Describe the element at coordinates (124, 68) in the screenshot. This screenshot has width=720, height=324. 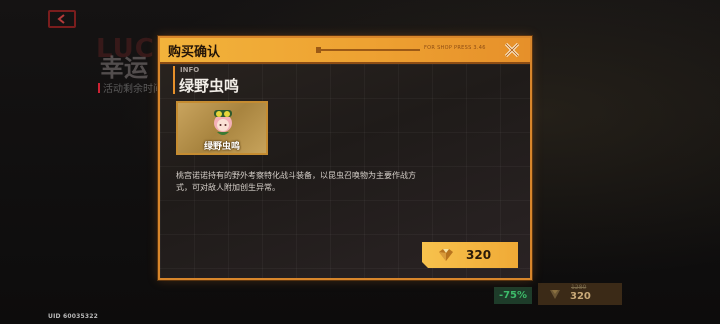
I see `background-event-title: 幸运` at that location.